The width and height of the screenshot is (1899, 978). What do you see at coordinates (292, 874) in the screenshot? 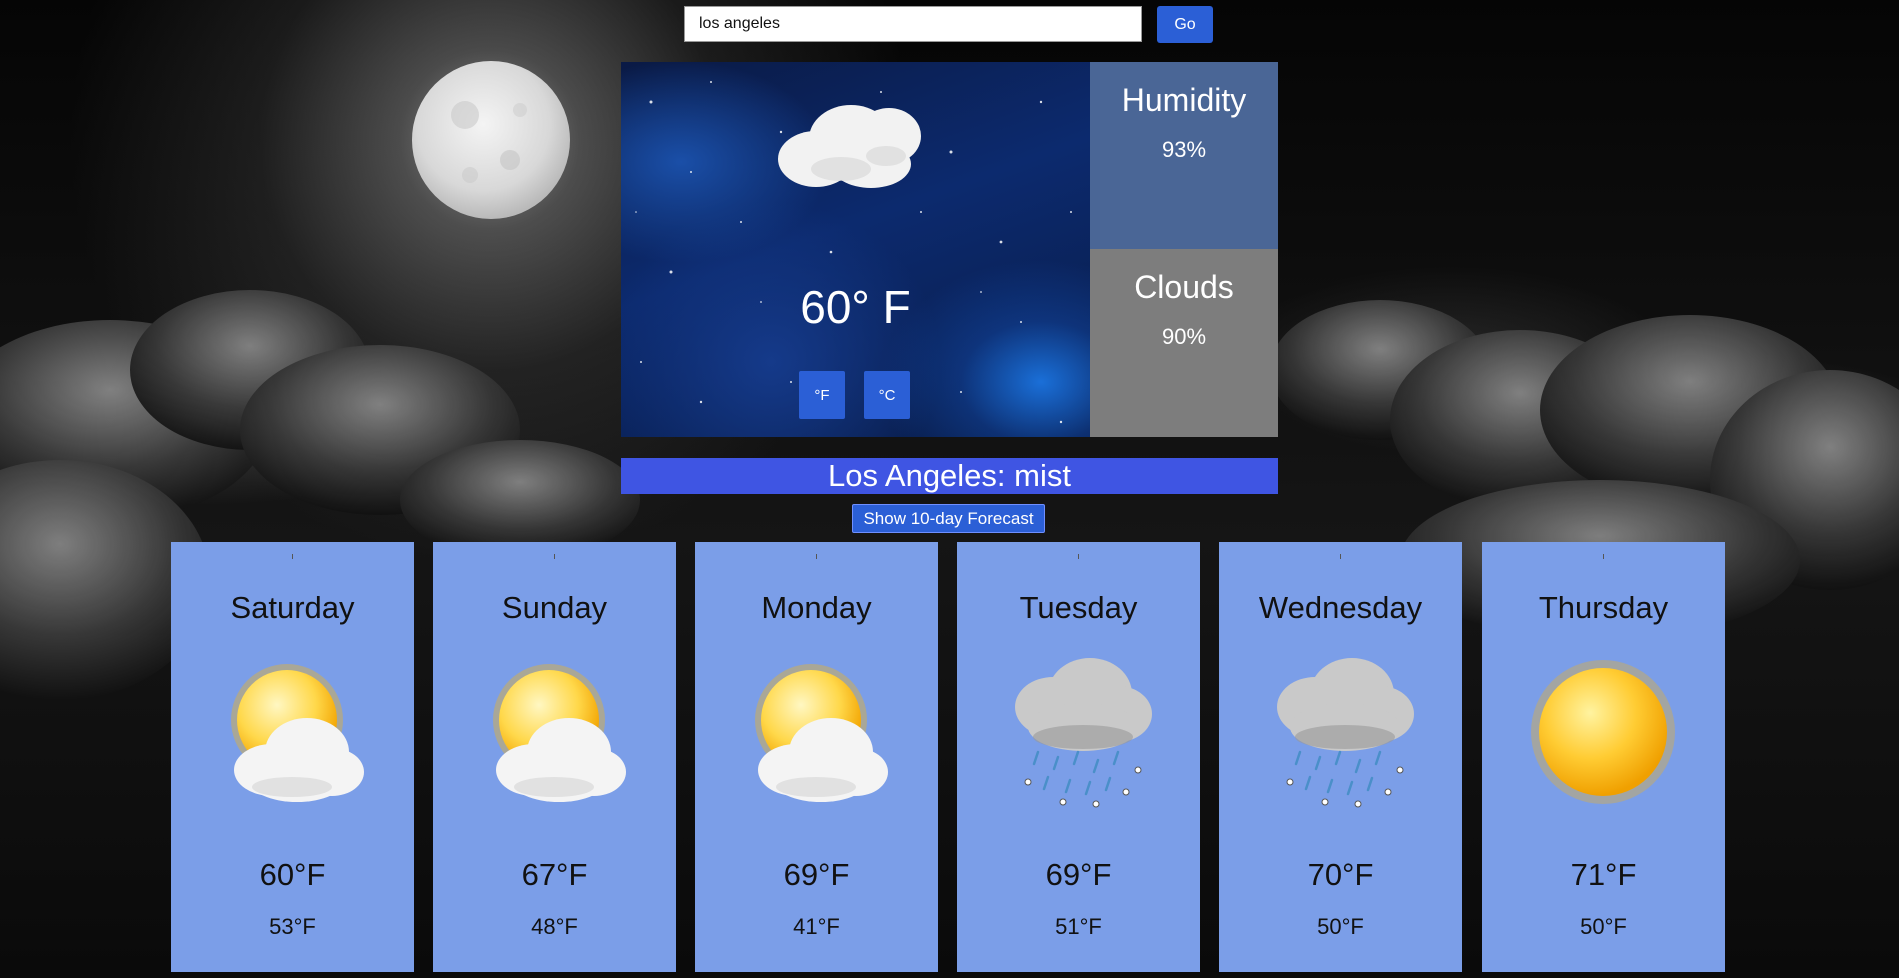
I see `forecast-high-temp: 60°F` at bounding box center [292, 874].